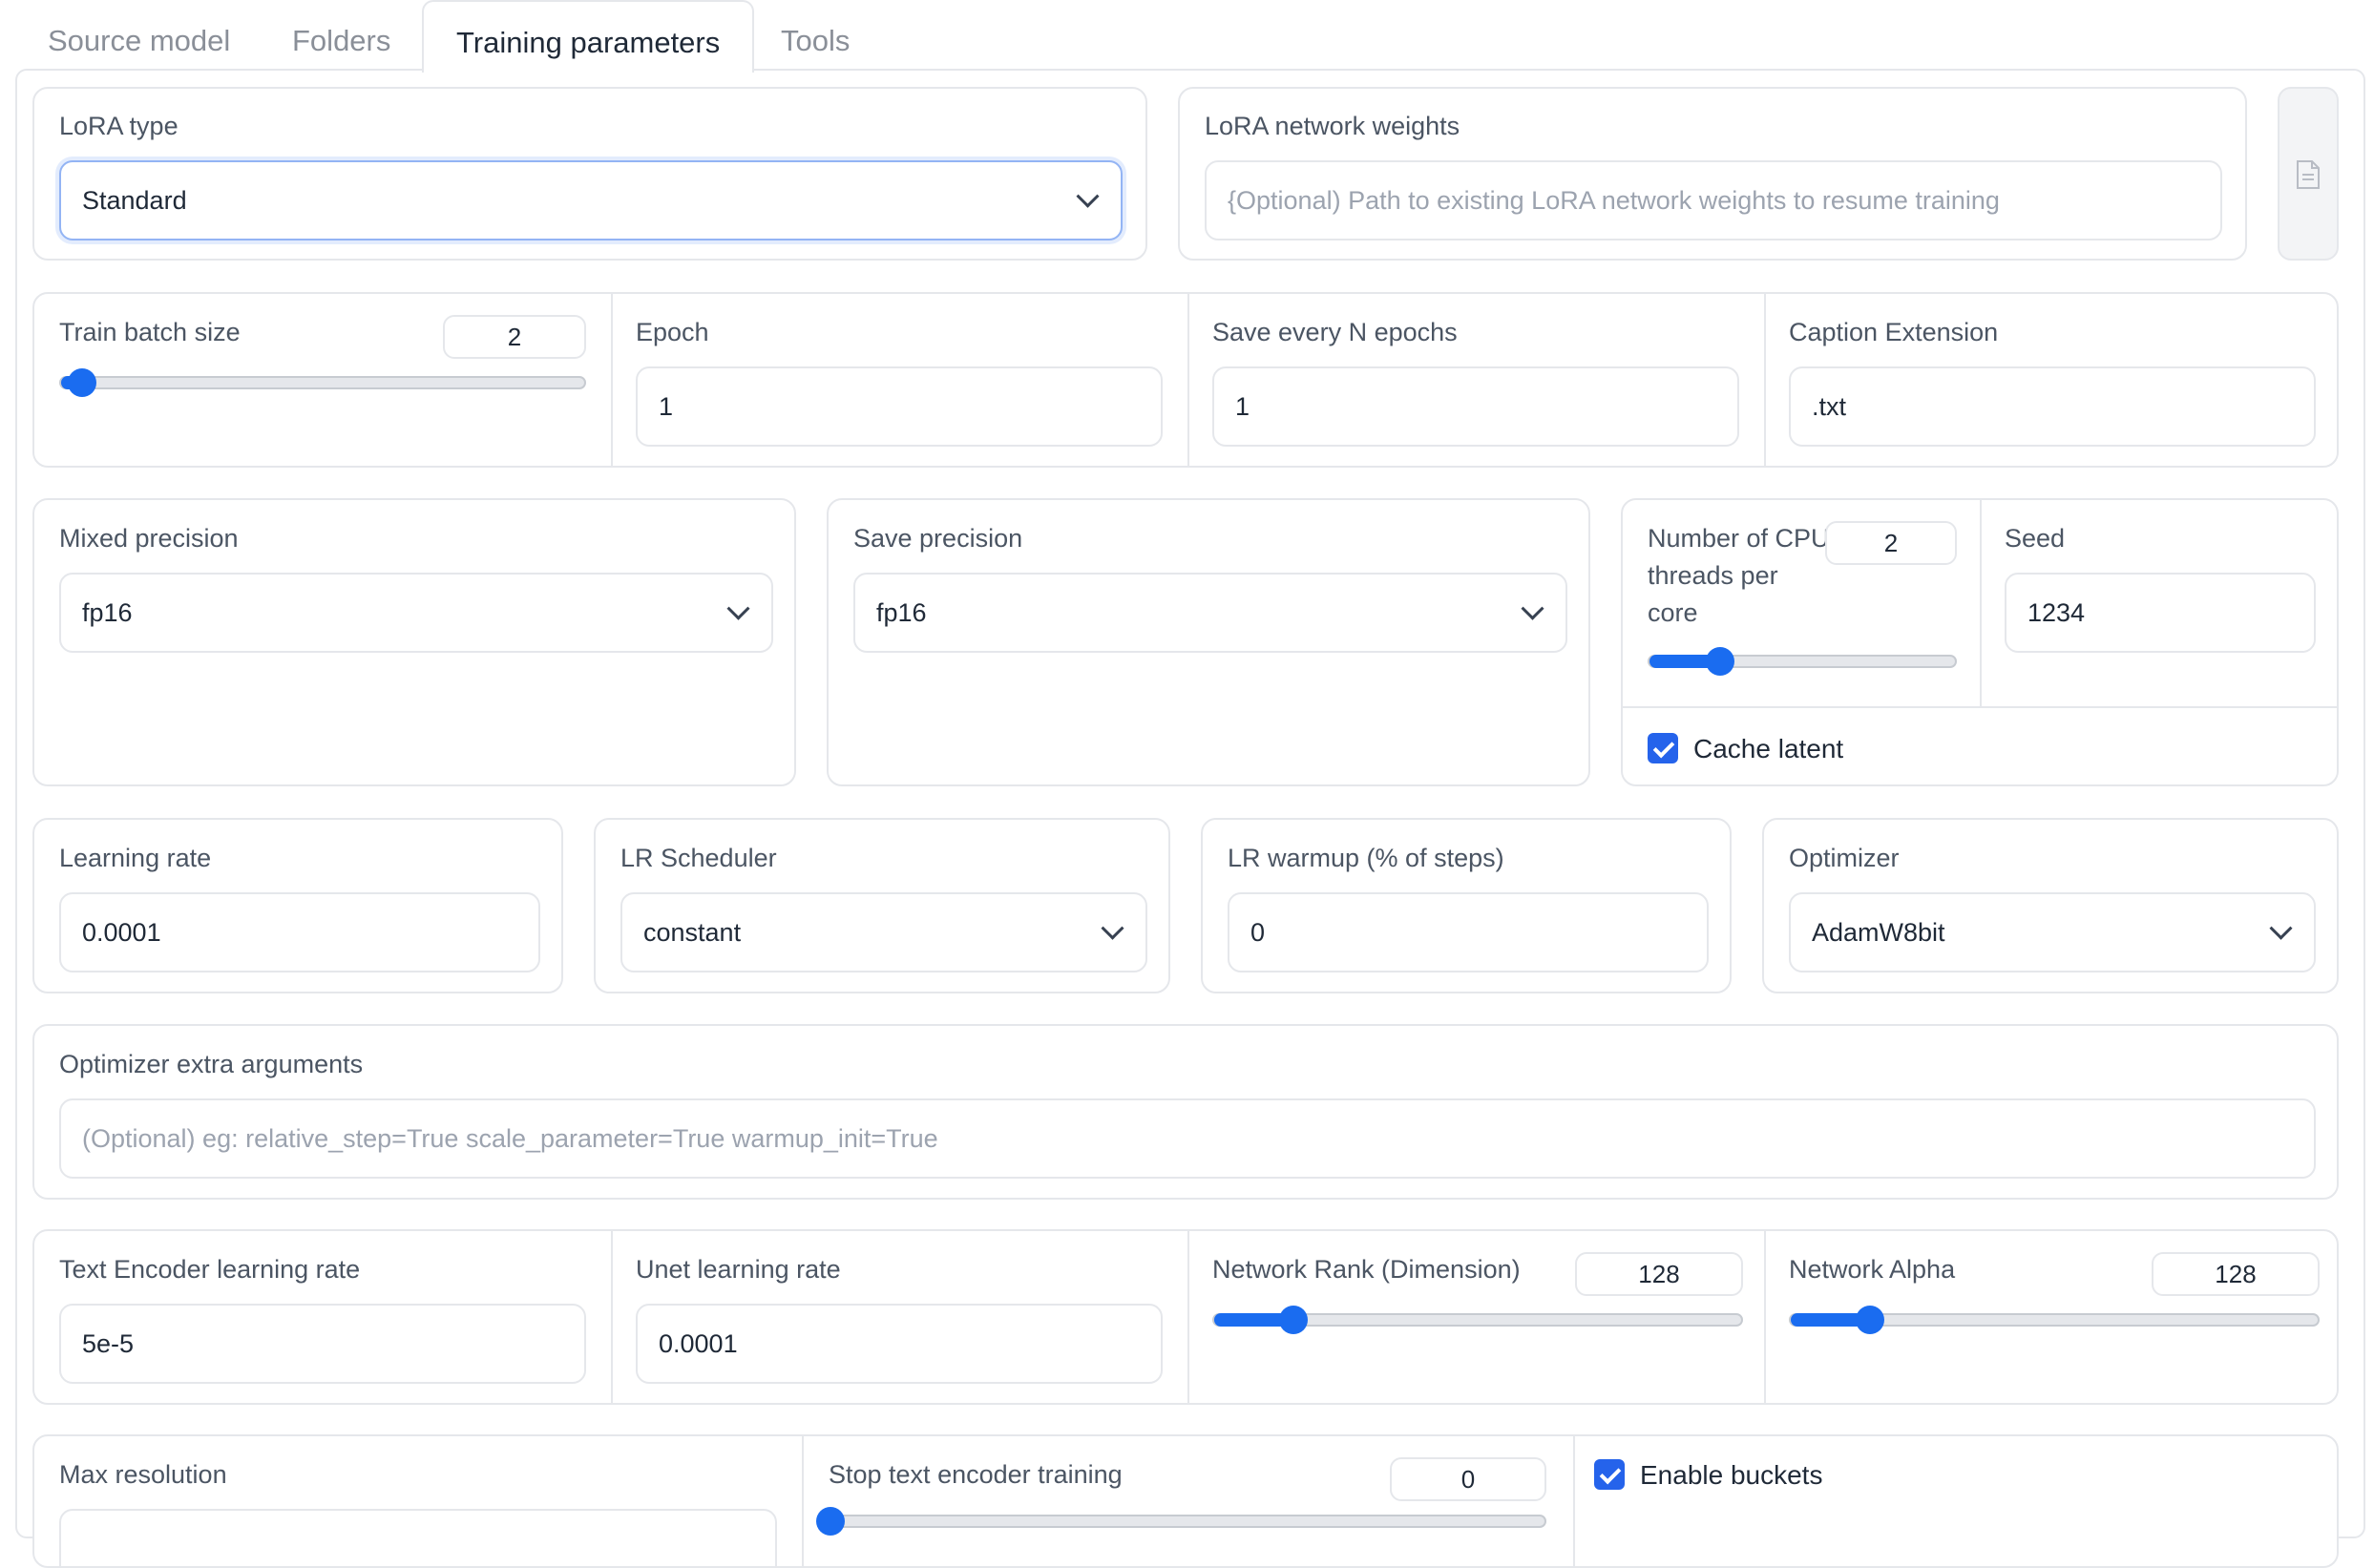 This screenshot has height=1568, width=2374. I want to click on caption-extension-input, so click(2052, 407).